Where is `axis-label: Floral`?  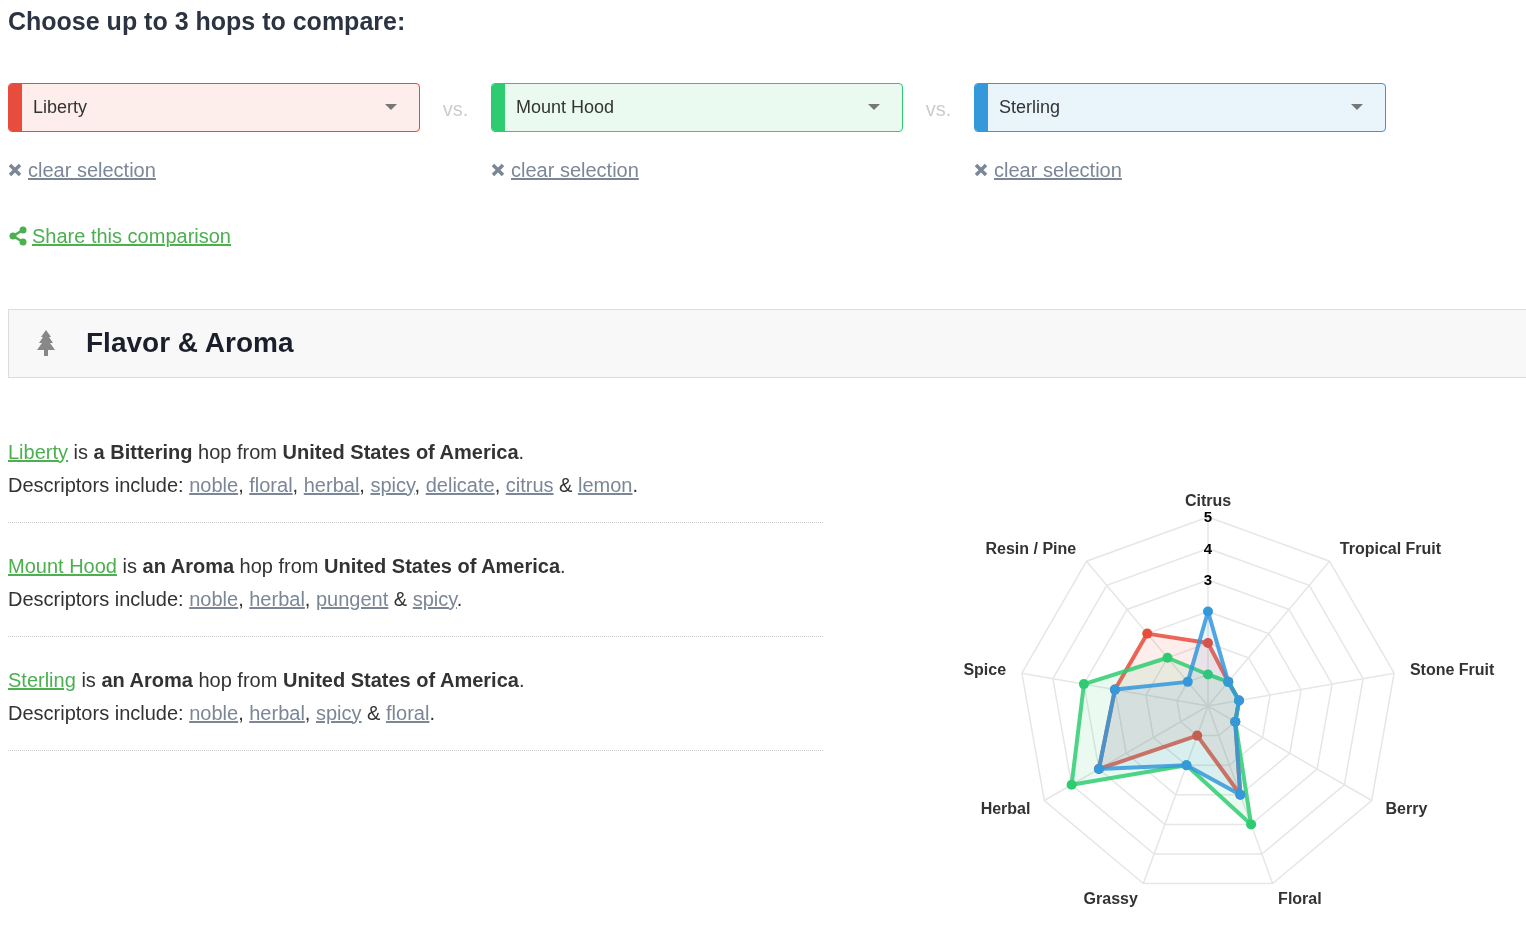 axis-label: Floral is located at coordinates (1300, 898).